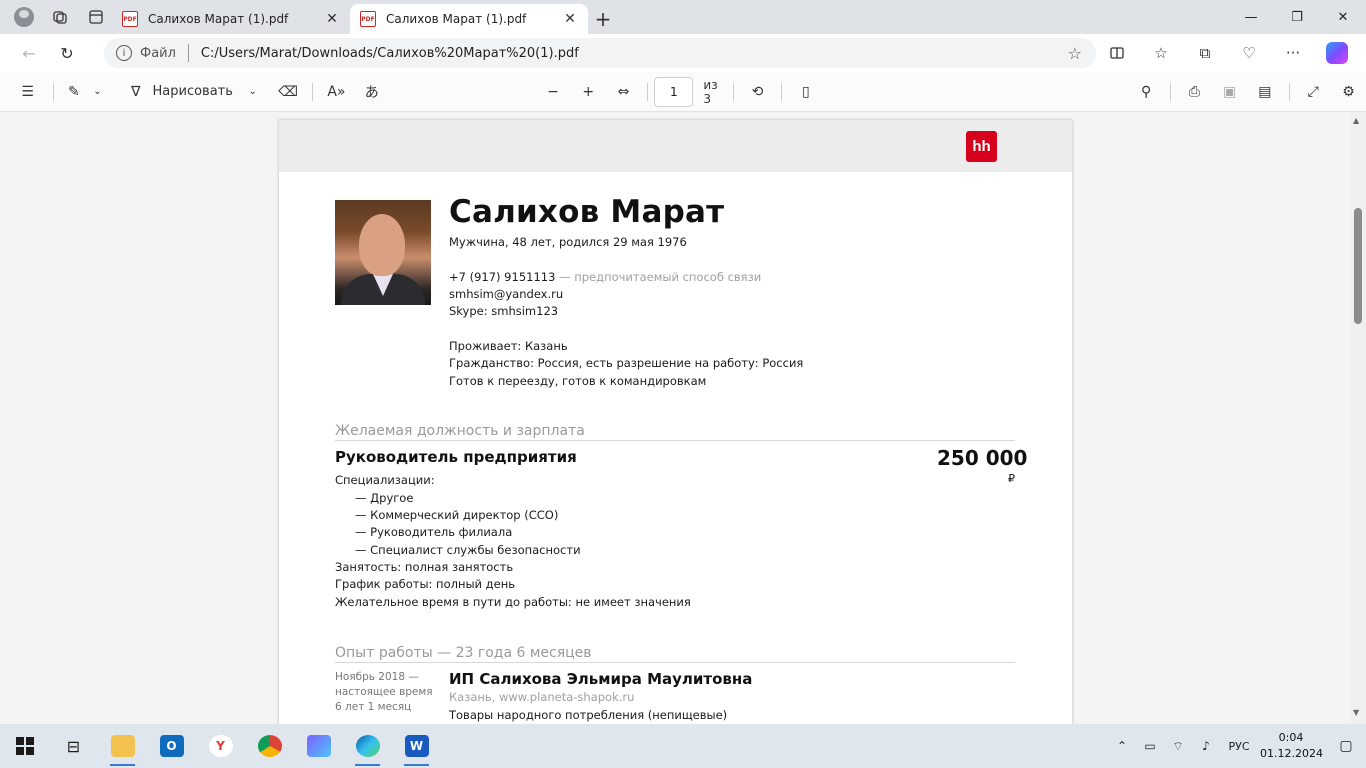 Image resolution: width=1366 pixels, height=768 pixels. Describe the element at coordinates (1297, 17) in the screenshot. I see `restore-button: ❐` at that location.